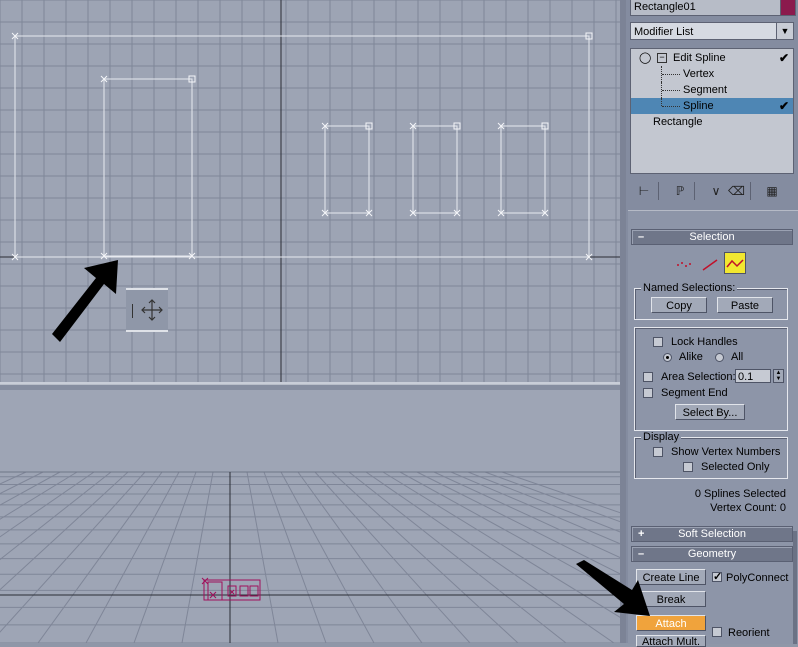 This screenshot has height=647, width=798. Describe the element at coordinates (740, 494) in the screenshot. I see `splines-selected-status: 0 Splines Selected` at that location.